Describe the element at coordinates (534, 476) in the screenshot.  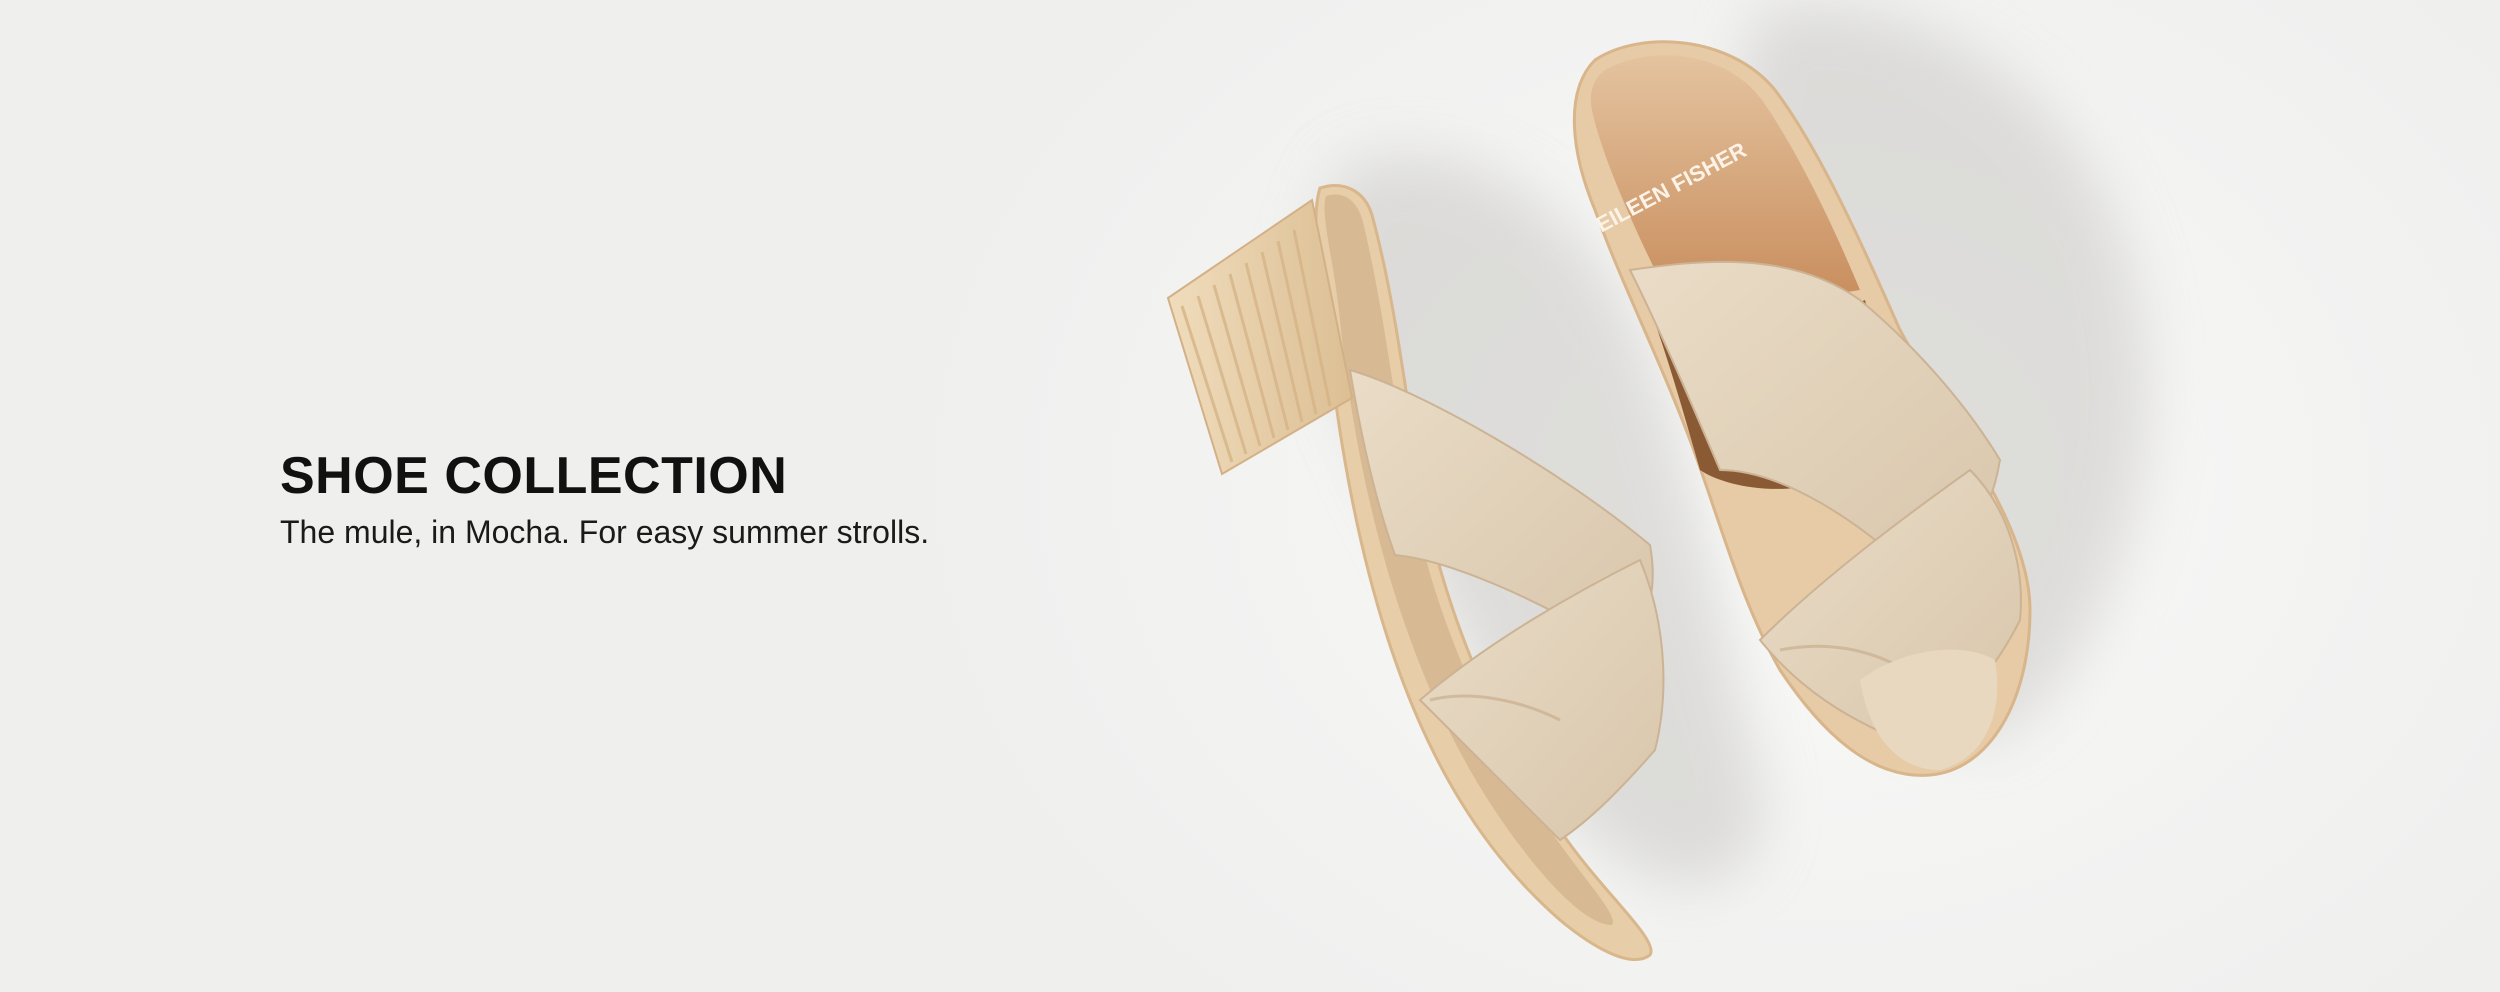
I see `hero-headline: SHOE COLLECTION` at that location.